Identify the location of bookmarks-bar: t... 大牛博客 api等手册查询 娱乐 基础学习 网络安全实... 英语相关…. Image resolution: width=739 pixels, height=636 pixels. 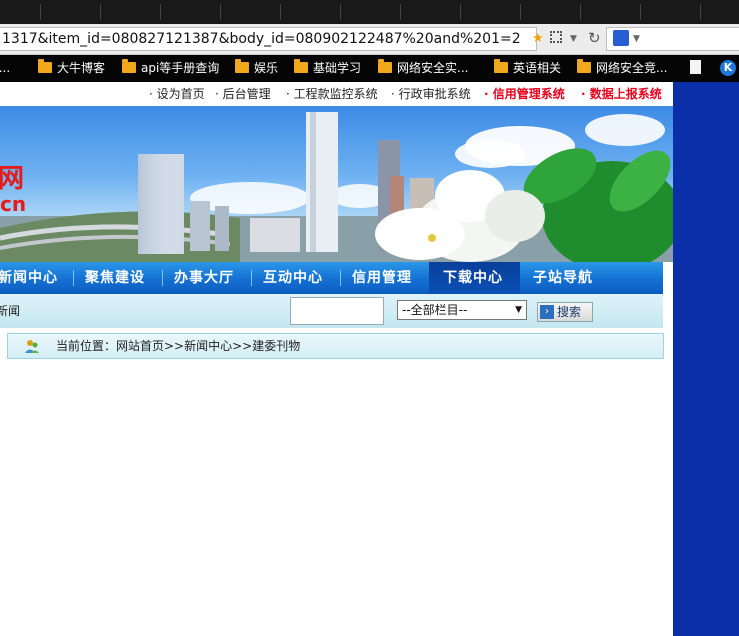
(369, 68).